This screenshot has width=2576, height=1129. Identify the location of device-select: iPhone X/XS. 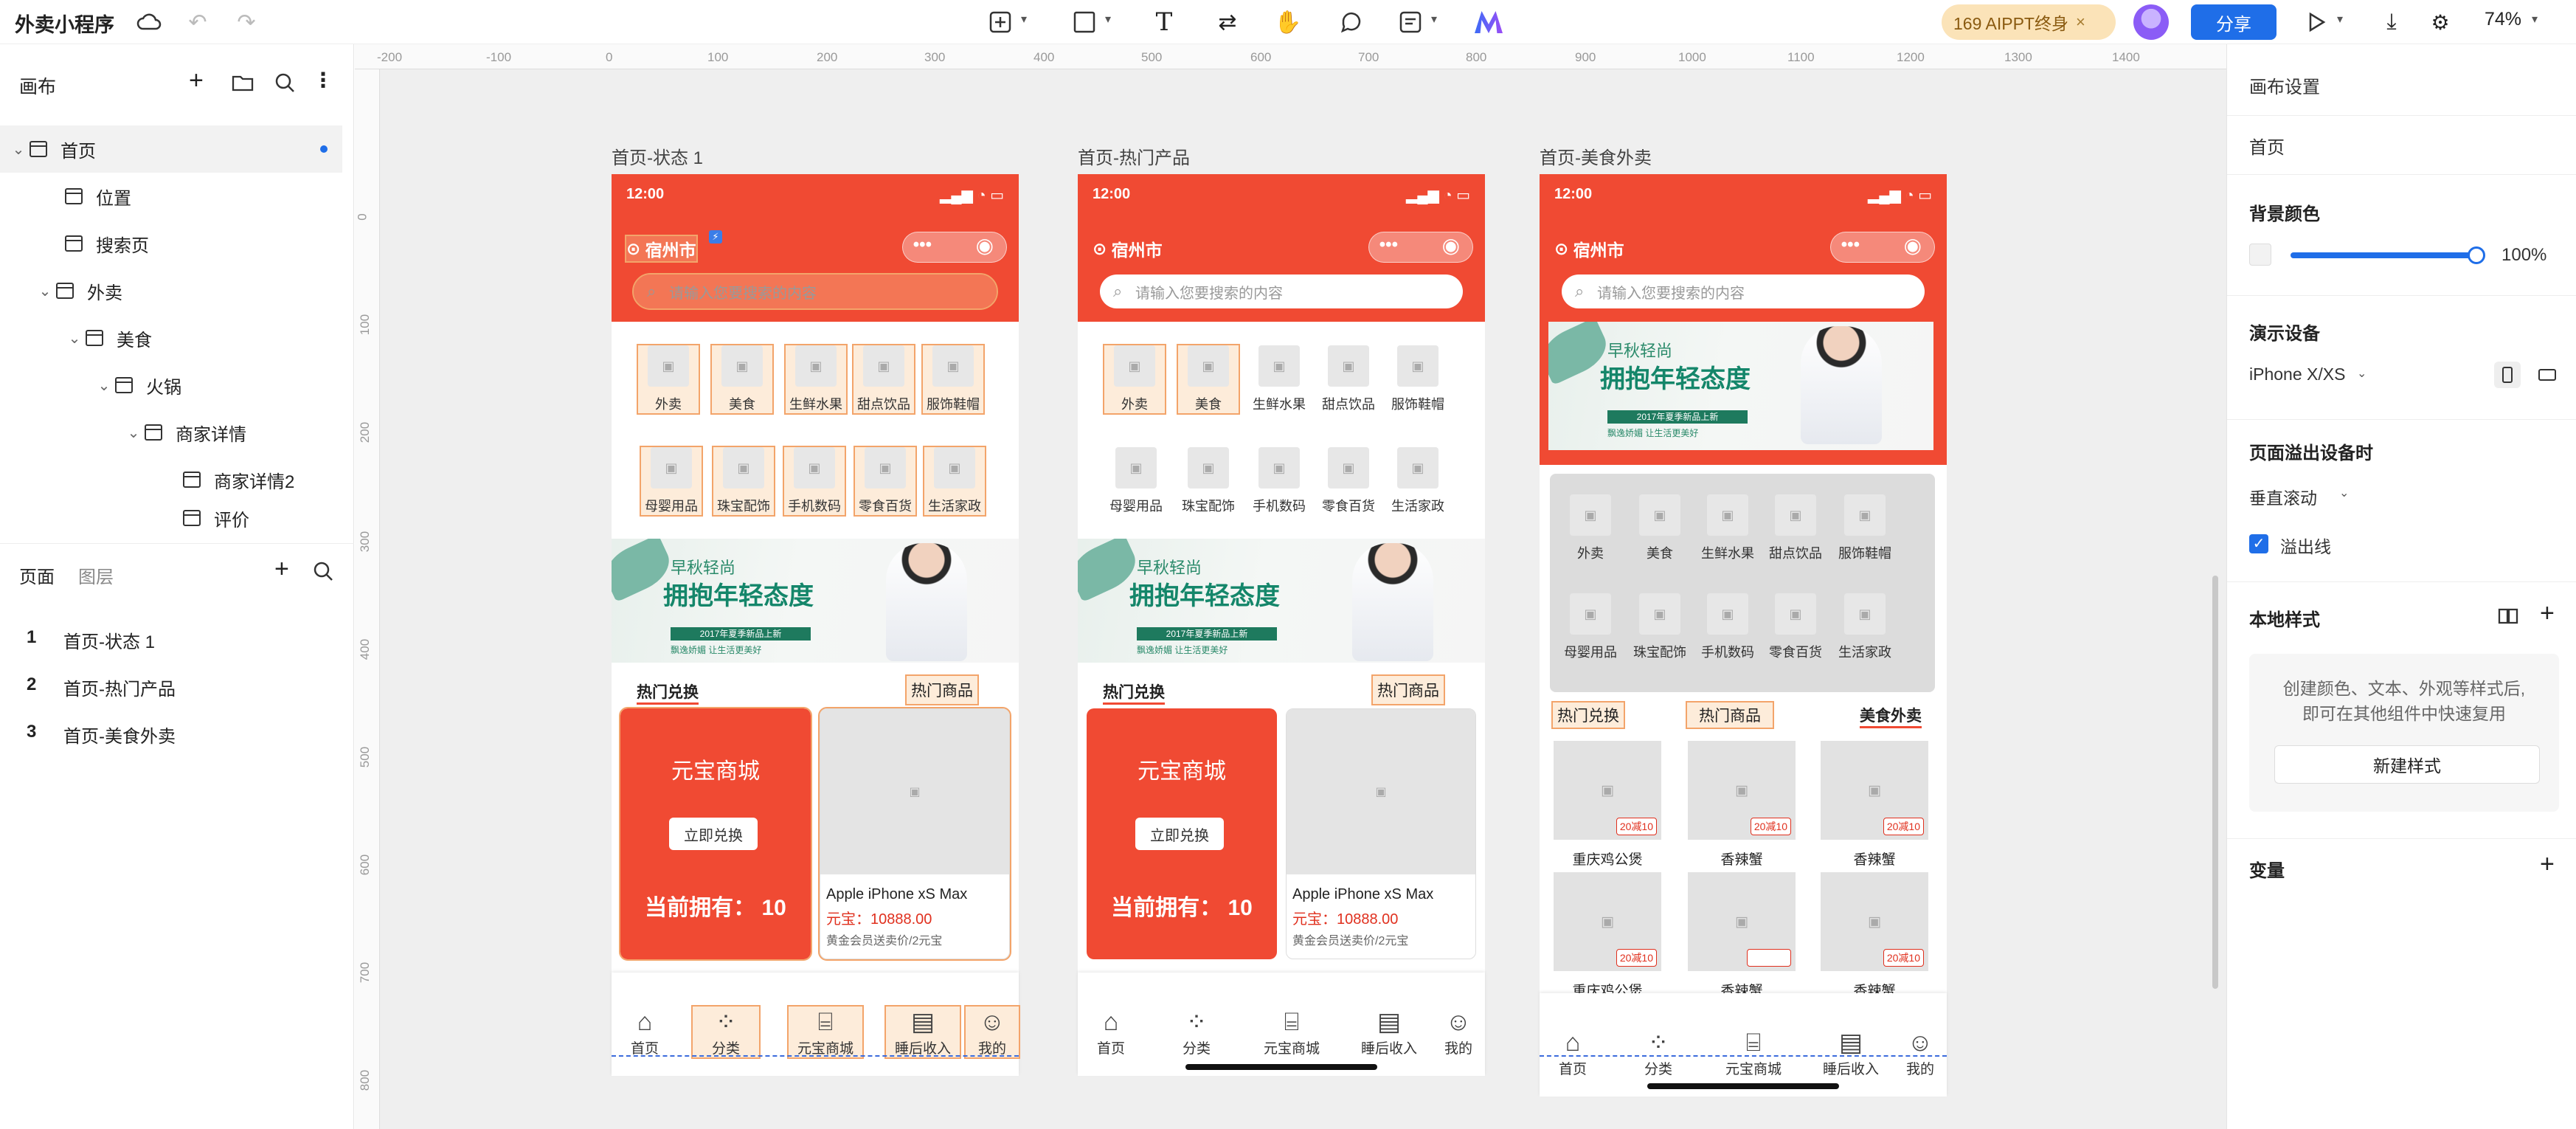
(2297, 374).